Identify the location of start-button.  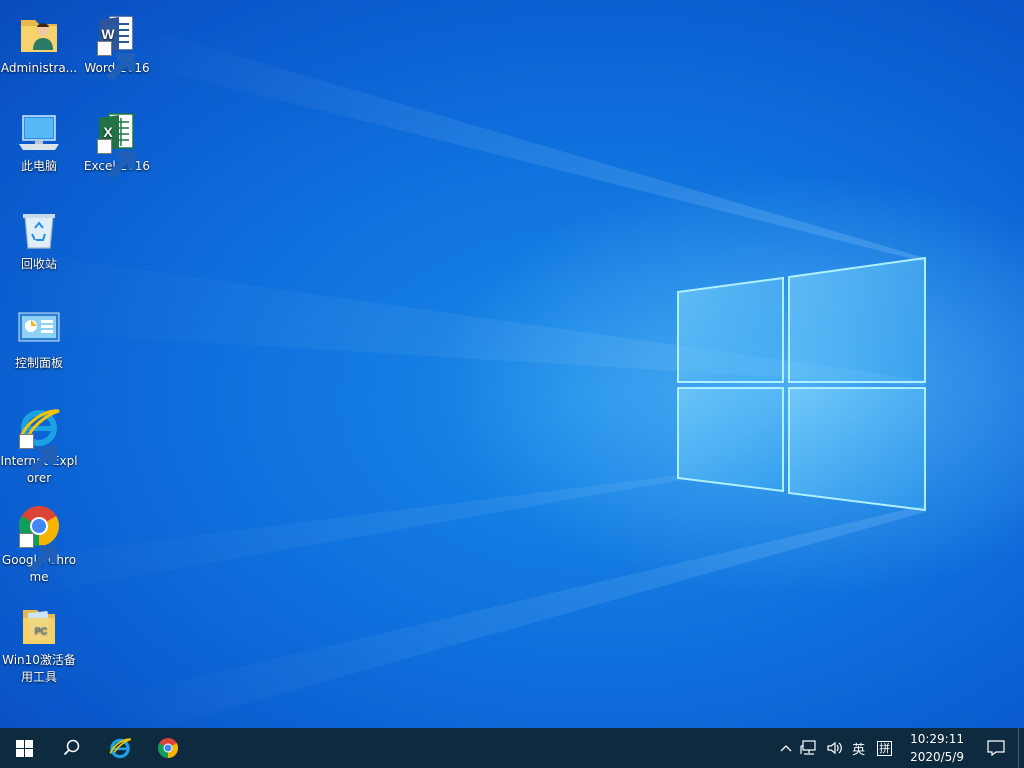
(24, 748).